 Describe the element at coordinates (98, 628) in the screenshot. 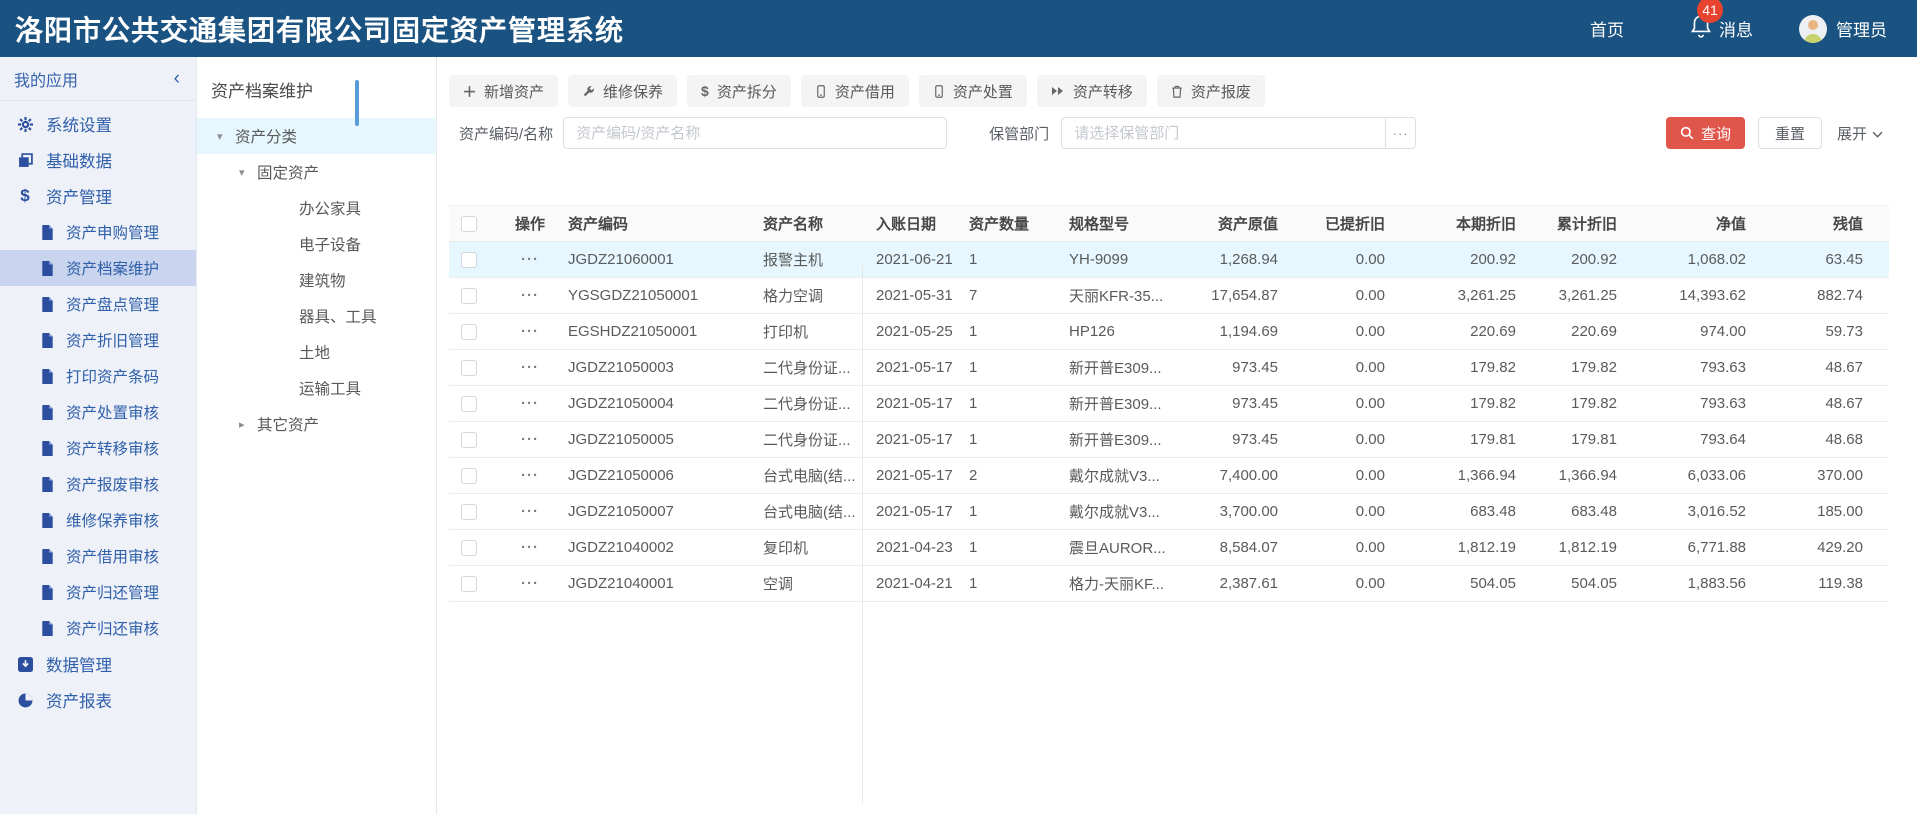

I see `sidebar-item: 资产归还审核` at that location.